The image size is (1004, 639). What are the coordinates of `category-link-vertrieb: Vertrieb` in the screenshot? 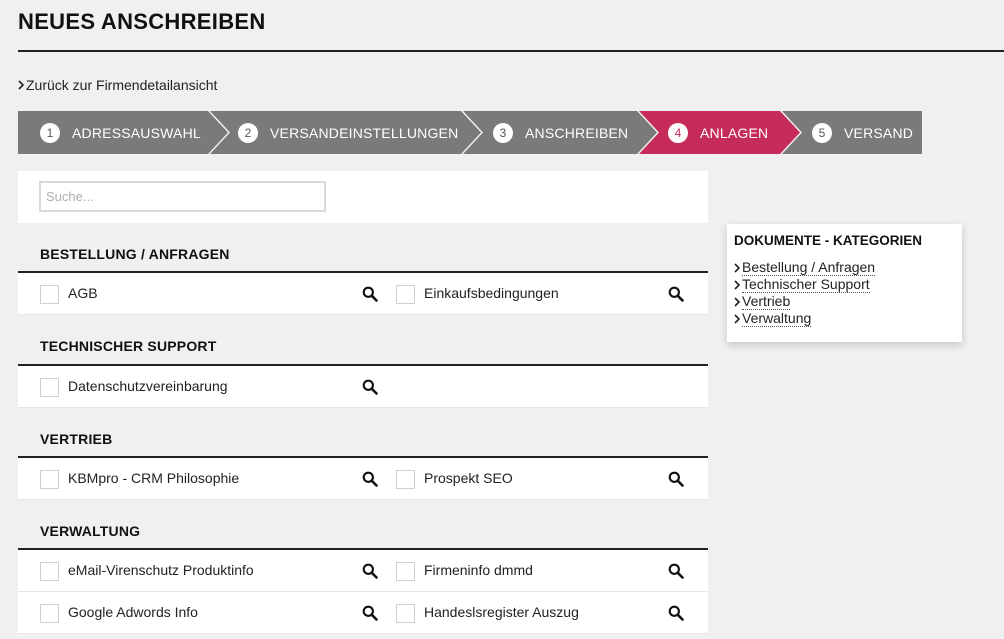 It's located at (804, 301).